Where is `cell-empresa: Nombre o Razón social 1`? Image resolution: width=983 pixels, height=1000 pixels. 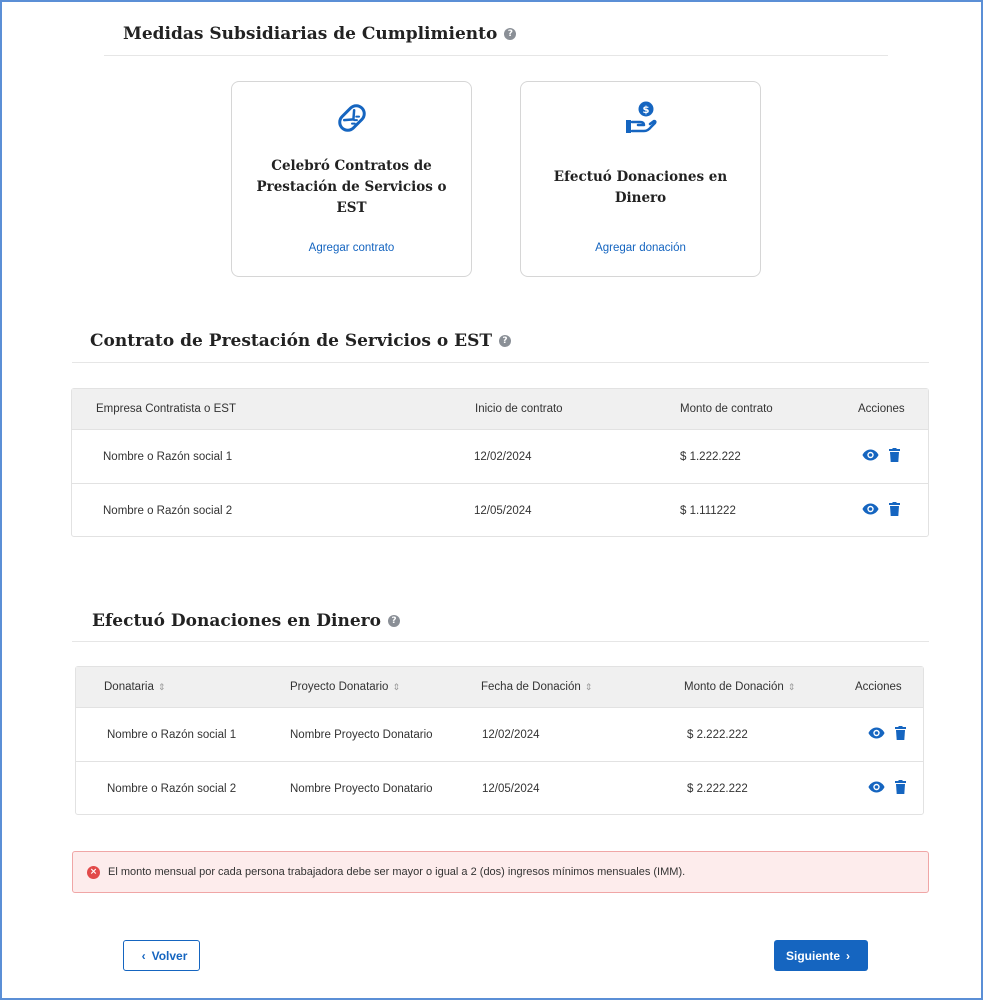 cell-empresa: Nombre o Razón social 1 is located at coordinates (168, 457).